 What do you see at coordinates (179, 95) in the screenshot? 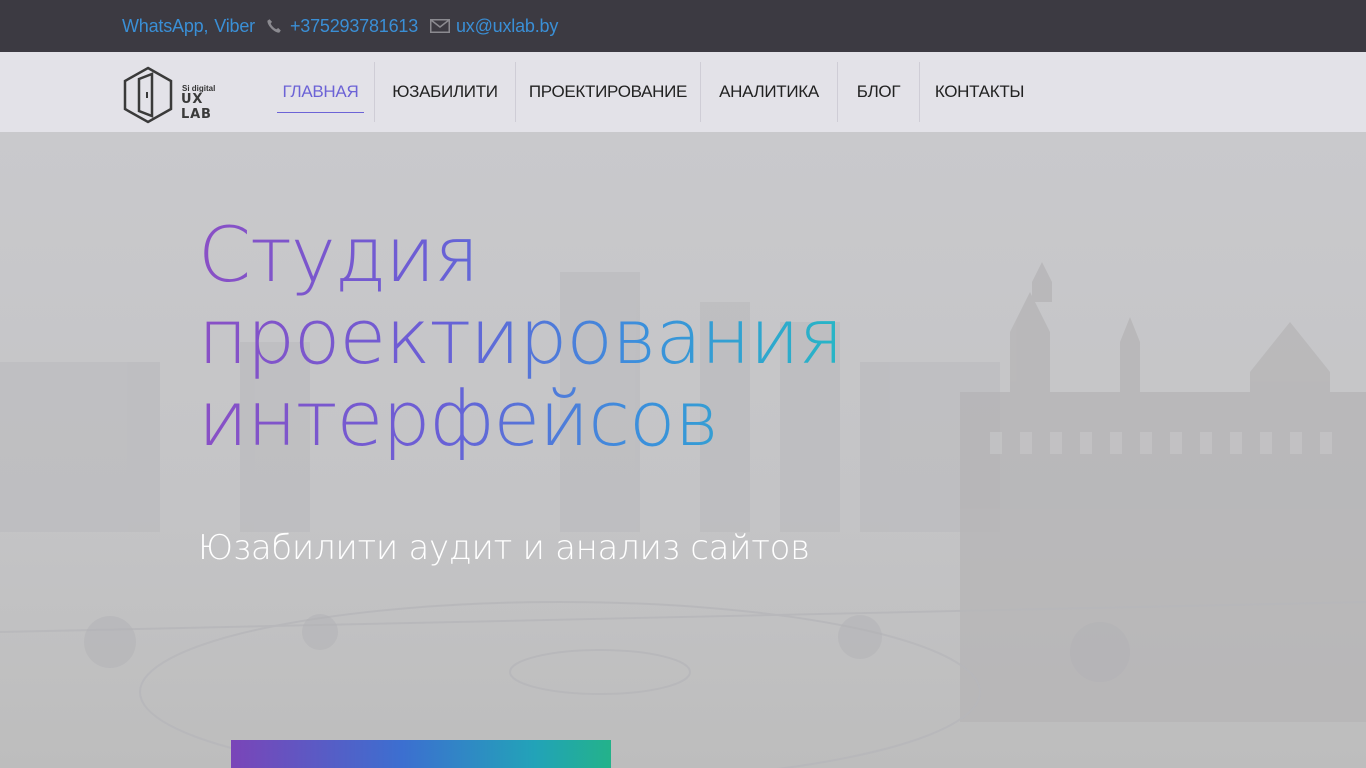
I see `logo: Si digital UX LAB` at bounding box center [179, 95].